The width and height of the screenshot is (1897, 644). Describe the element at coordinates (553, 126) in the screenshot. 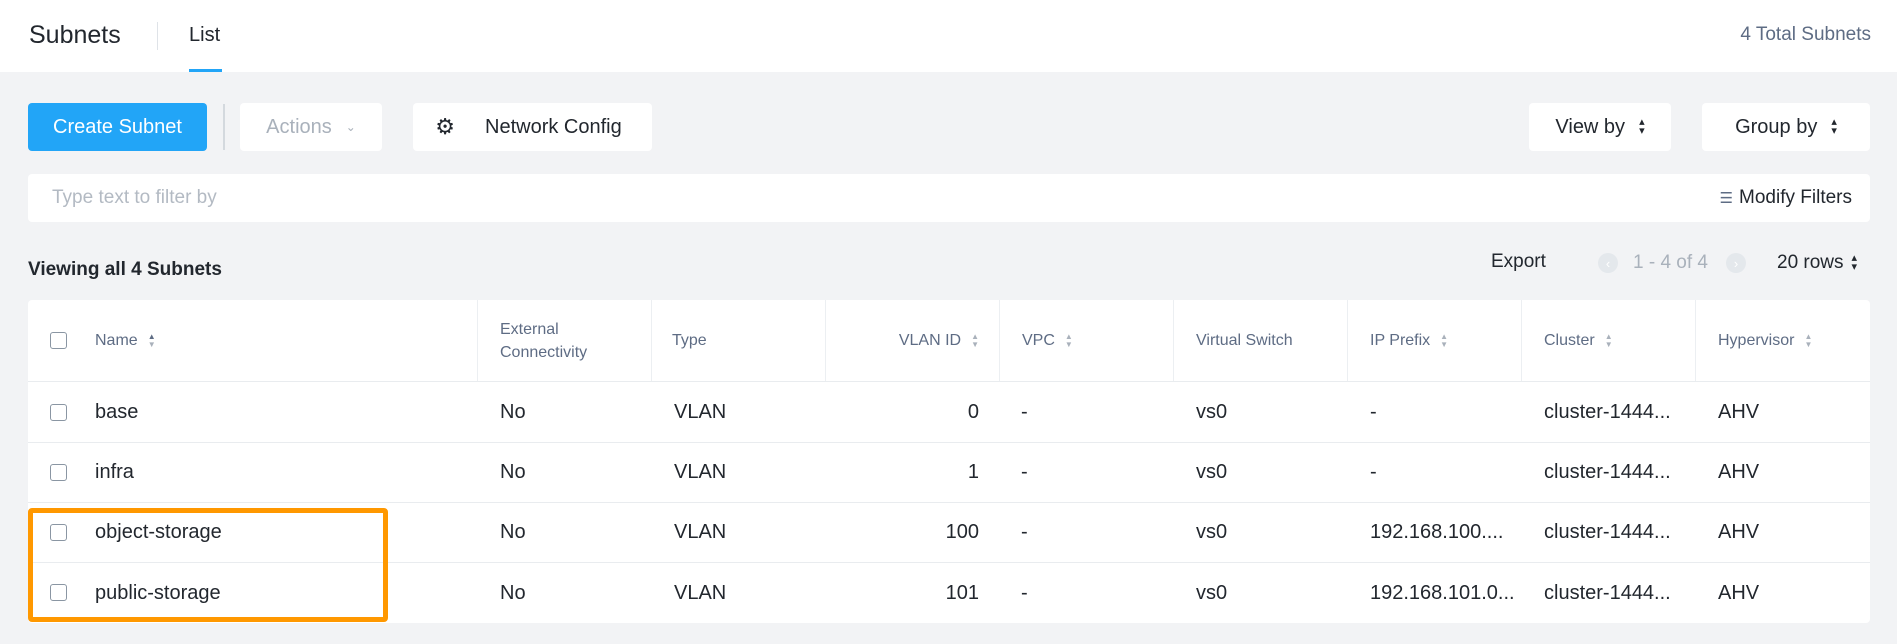

I see `network-config-label: Network Config` at that location.